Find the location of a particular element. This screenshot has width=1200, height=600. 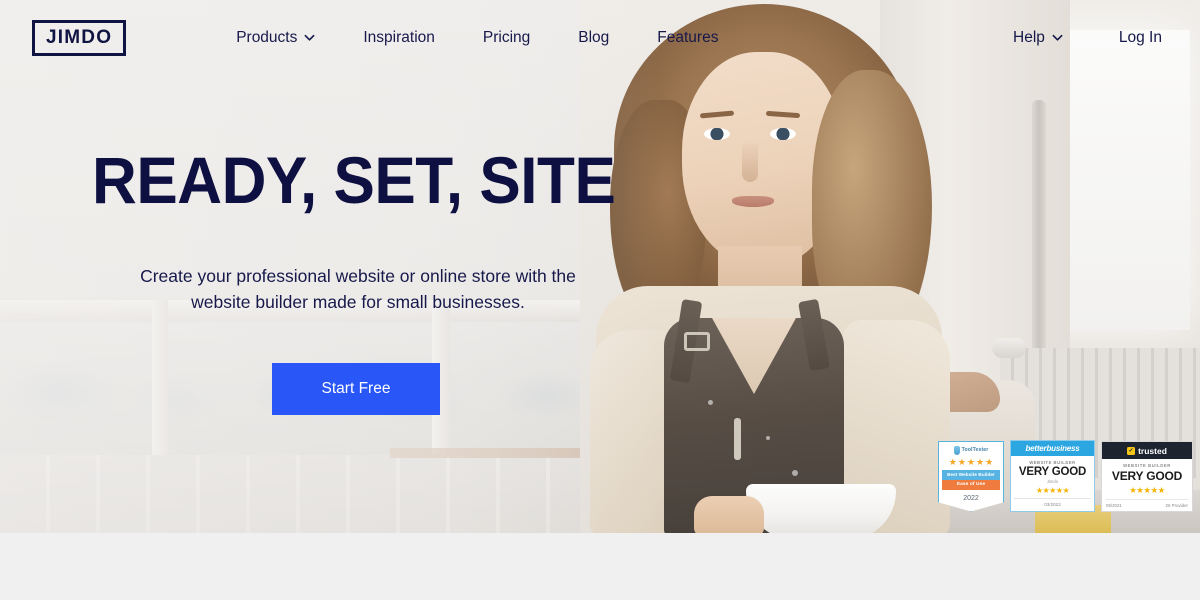

nav-label: Inspiration is located at coordinates (399, 37).